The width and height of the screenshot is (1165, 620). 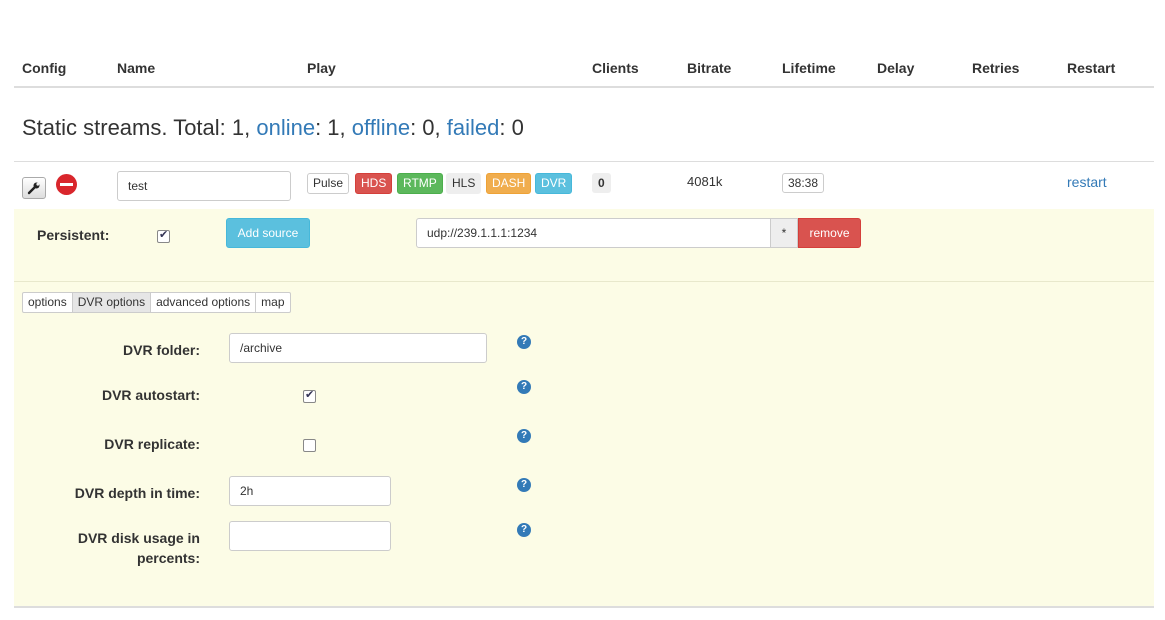 What do you see at coordinates (268, 233) in the screenshot?
I see `add-source-button: Add source` at bounding box center [268, 233].